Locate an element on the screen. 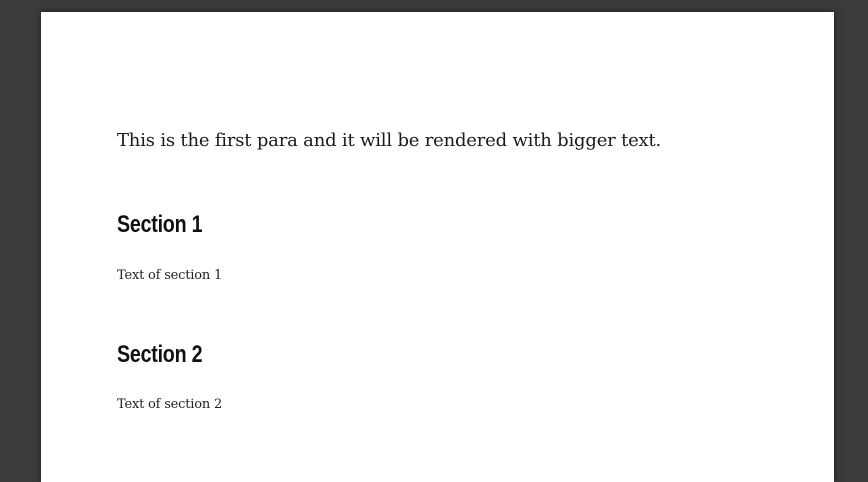 The image size is (868, 482). section-2-text: Text of section 2 is located at coordinates (170, 404).